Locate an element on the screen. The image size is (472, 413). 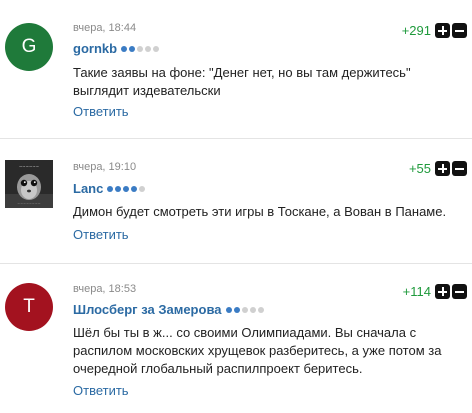
avatar-photo-icon: ~~~~~~ ~~~~~~~~ is located at coordinates (29, 184).